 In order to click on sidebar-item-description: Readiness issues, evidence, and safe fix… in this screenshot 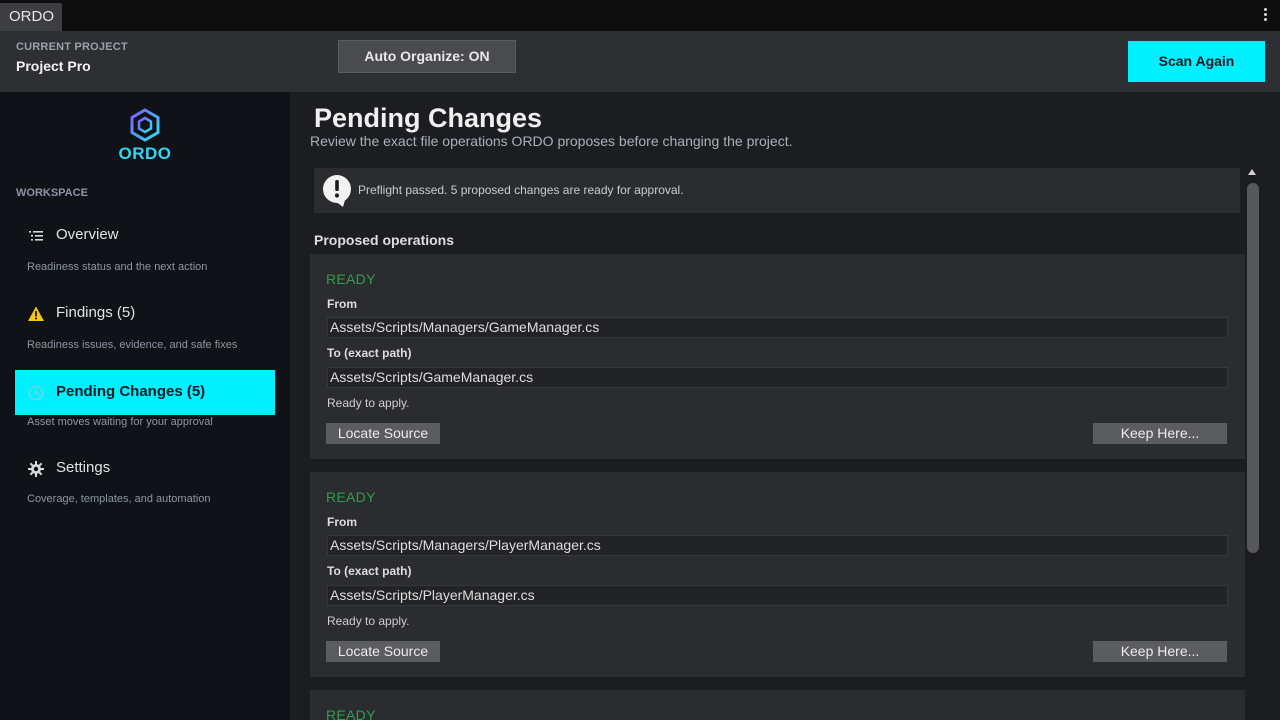, I will do `click(132, 345)`.